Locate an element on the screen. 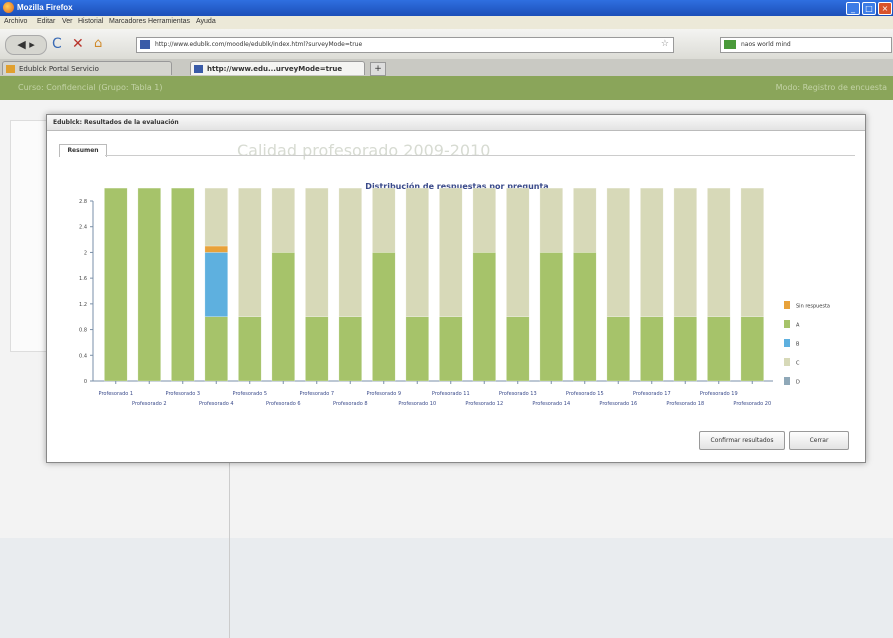 The height and width of the screenshot is (638, 893). x-tick-label: Profesorado 13 is located at coordinates (518, 394).